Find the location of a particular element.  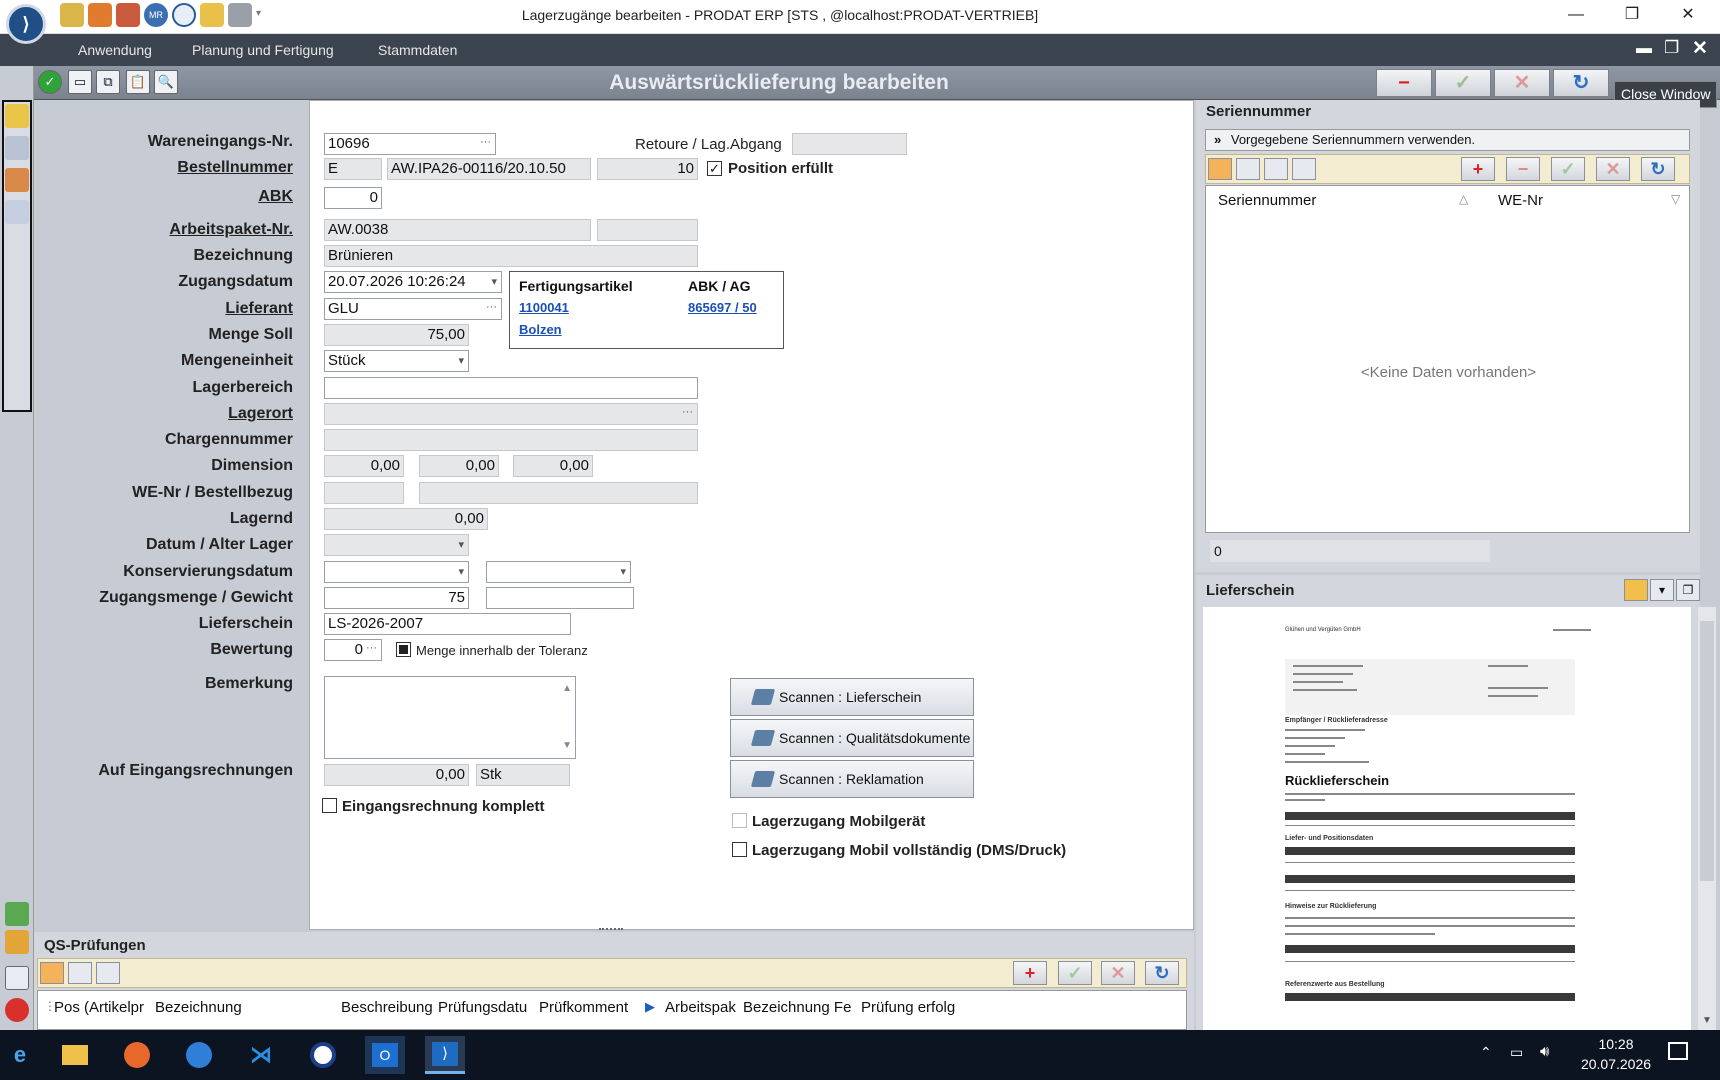

zugangsdatum-field: 20.07.2026 10:26:24 is located at coordinates (413, 282).